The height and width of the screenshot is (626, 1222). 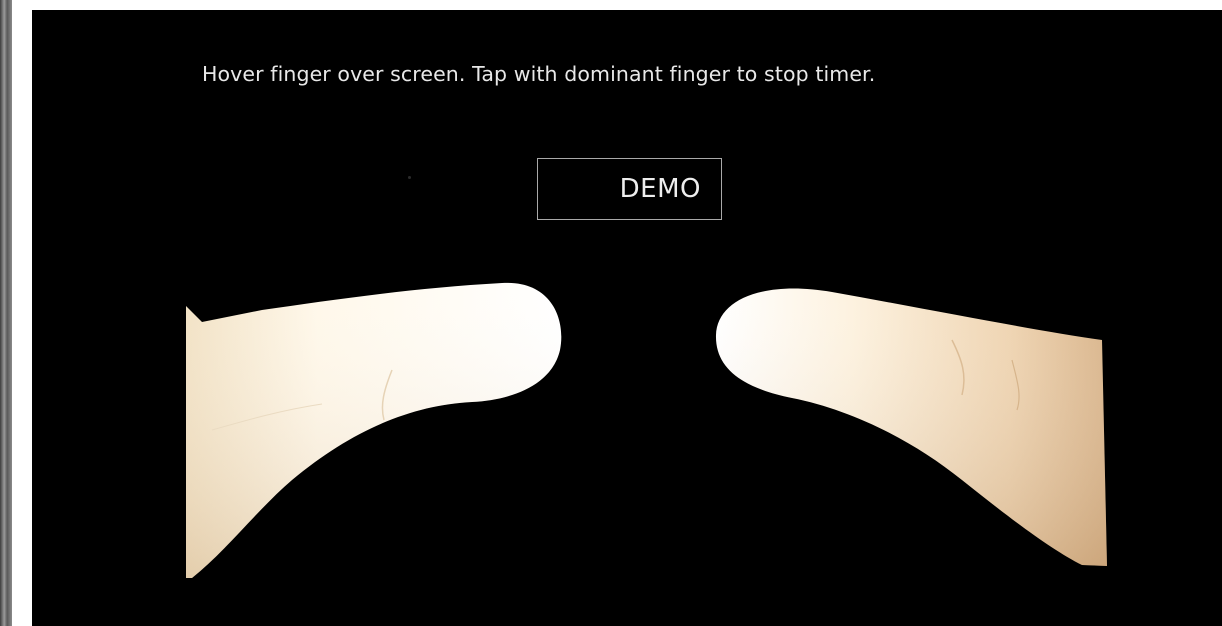 I want to click on background-photo-strip, so click(x=6, y=313).